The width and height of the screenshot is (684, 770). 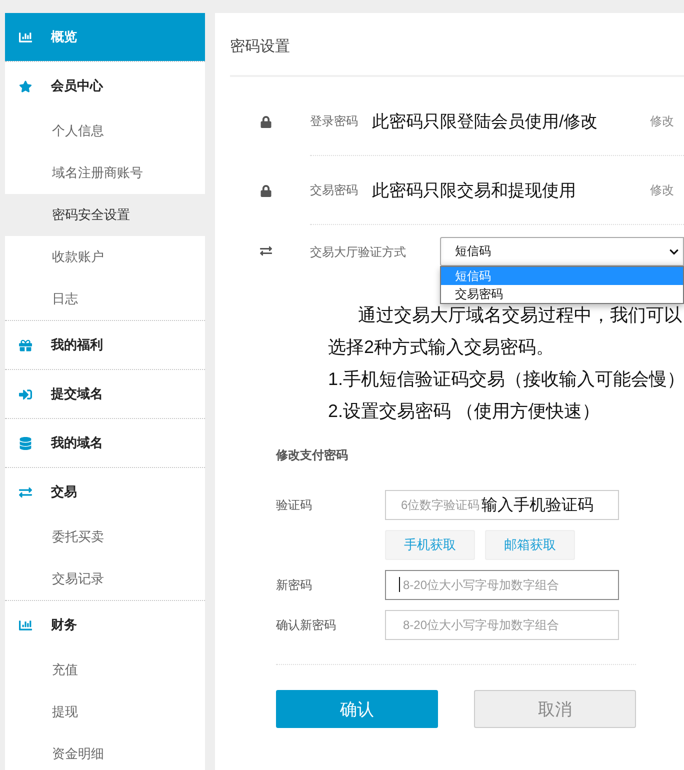 What do you see at coordinates (25, 443) in the screenshot?
I see `database-icon` at bounding box center [25, 443].